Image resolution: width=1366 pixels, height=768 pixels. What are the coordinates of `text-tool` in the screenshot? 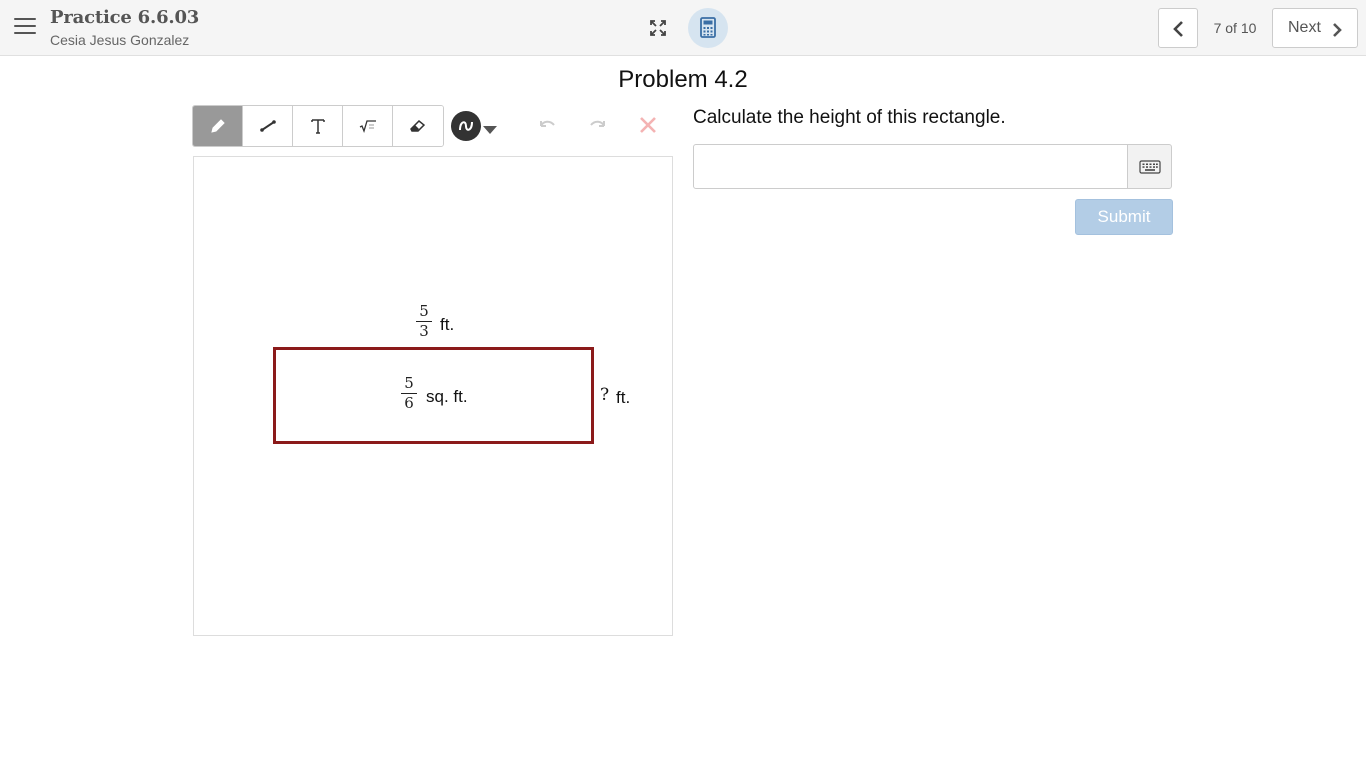 It's located at (318, 126).